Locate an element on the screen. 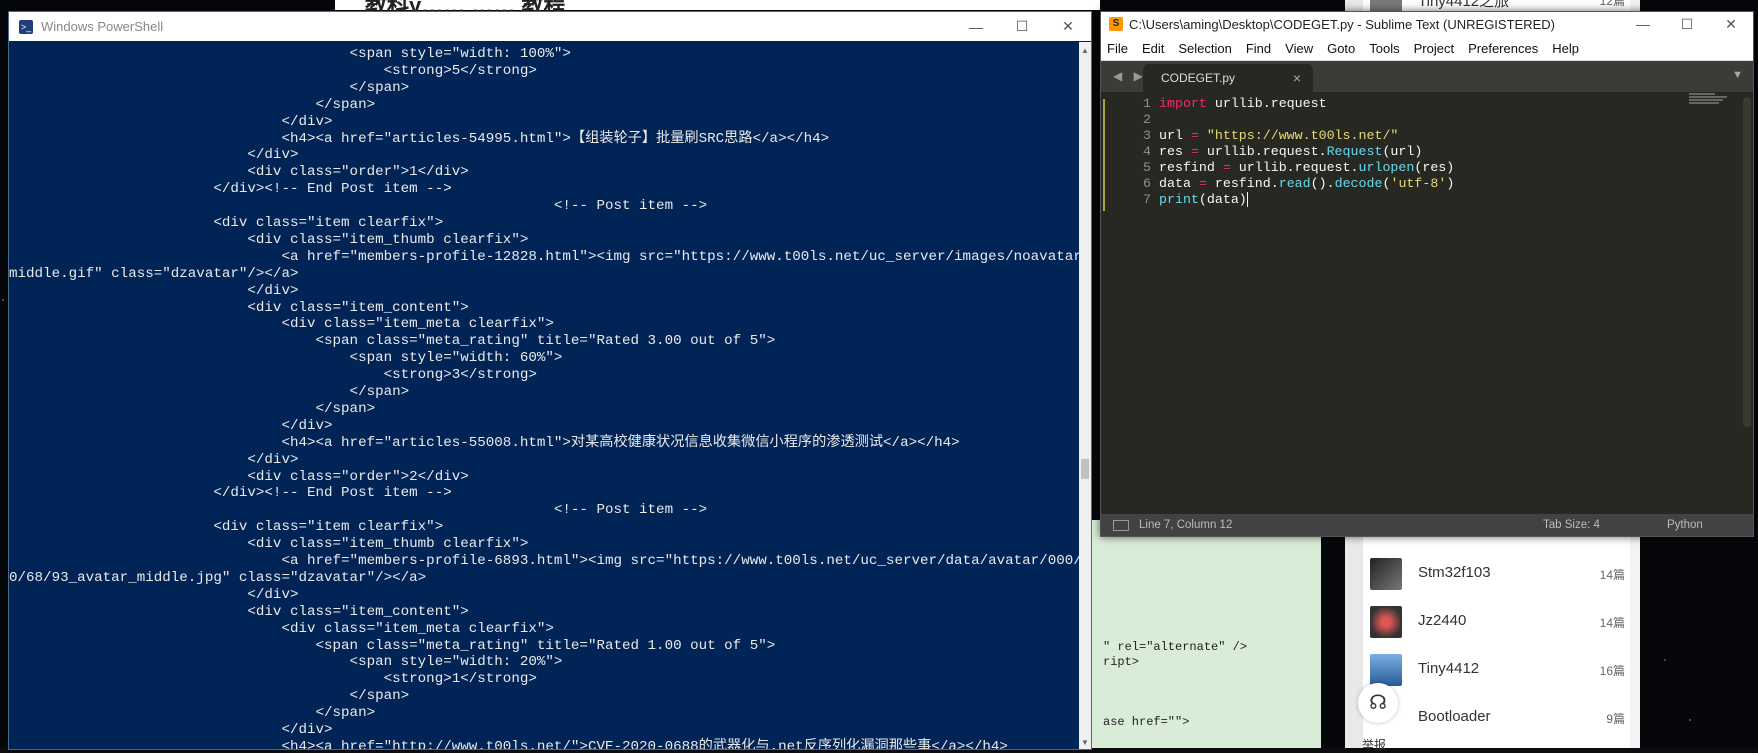 The image size is (1758, 753). menu-item: File is located at coordinates (1117, 48).